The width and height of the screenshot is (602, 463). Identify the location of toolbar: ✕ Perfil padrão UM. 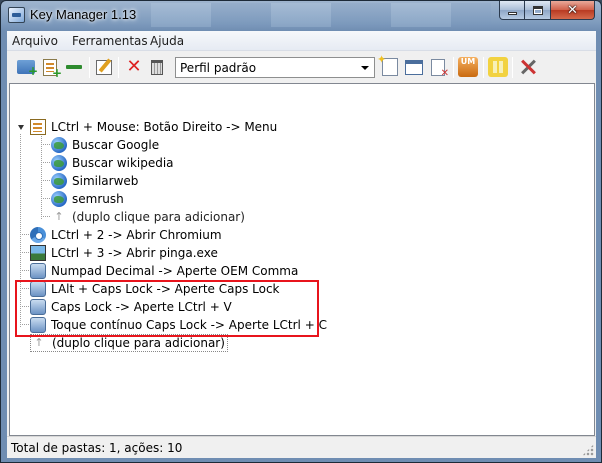
(301, 67).